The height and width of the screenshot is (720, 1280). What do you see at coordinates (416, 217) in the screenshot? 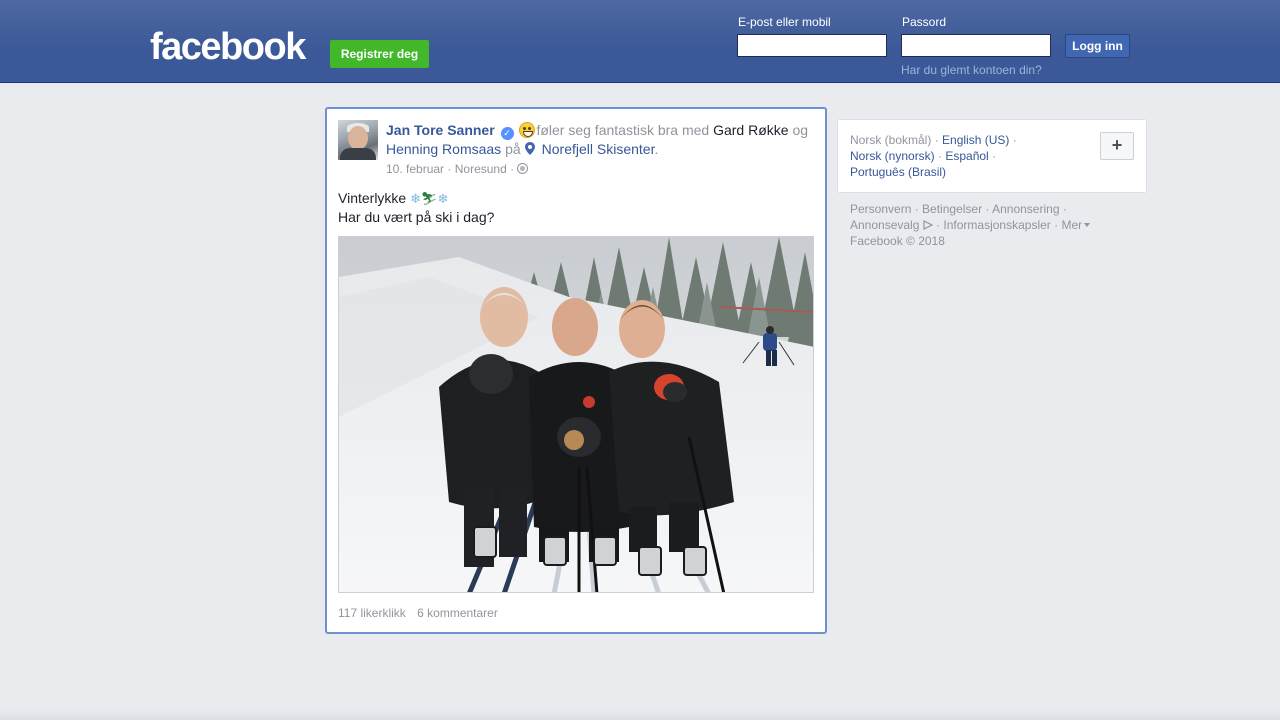
I see `status-line: Har du vært på ski i dag?` at bounding box center [416, 217].